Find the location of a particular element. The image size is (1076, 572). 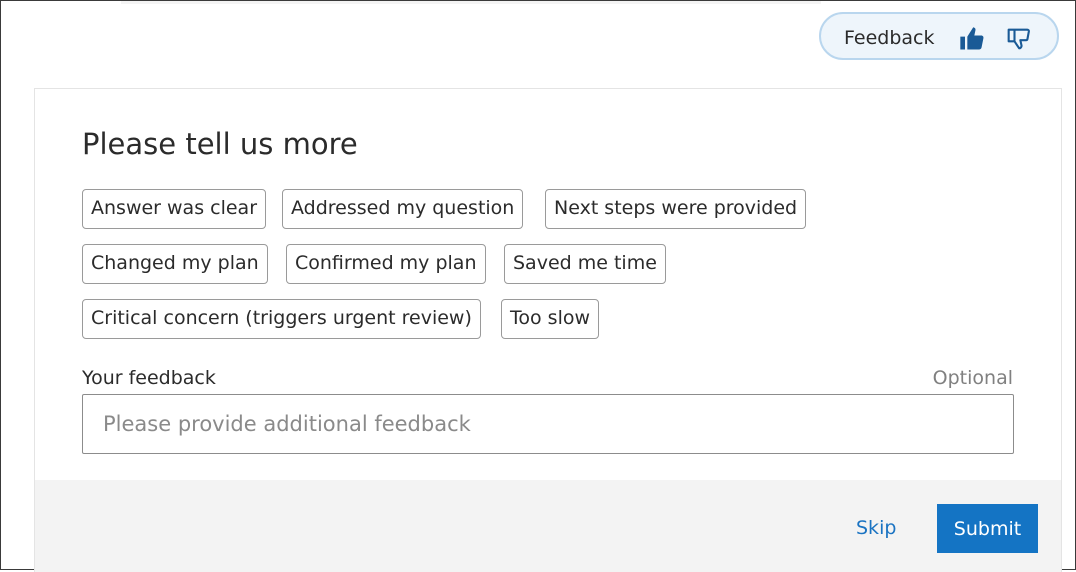

chip-addressed-my-question: Addressed my question is located at coordinates (403, 209).